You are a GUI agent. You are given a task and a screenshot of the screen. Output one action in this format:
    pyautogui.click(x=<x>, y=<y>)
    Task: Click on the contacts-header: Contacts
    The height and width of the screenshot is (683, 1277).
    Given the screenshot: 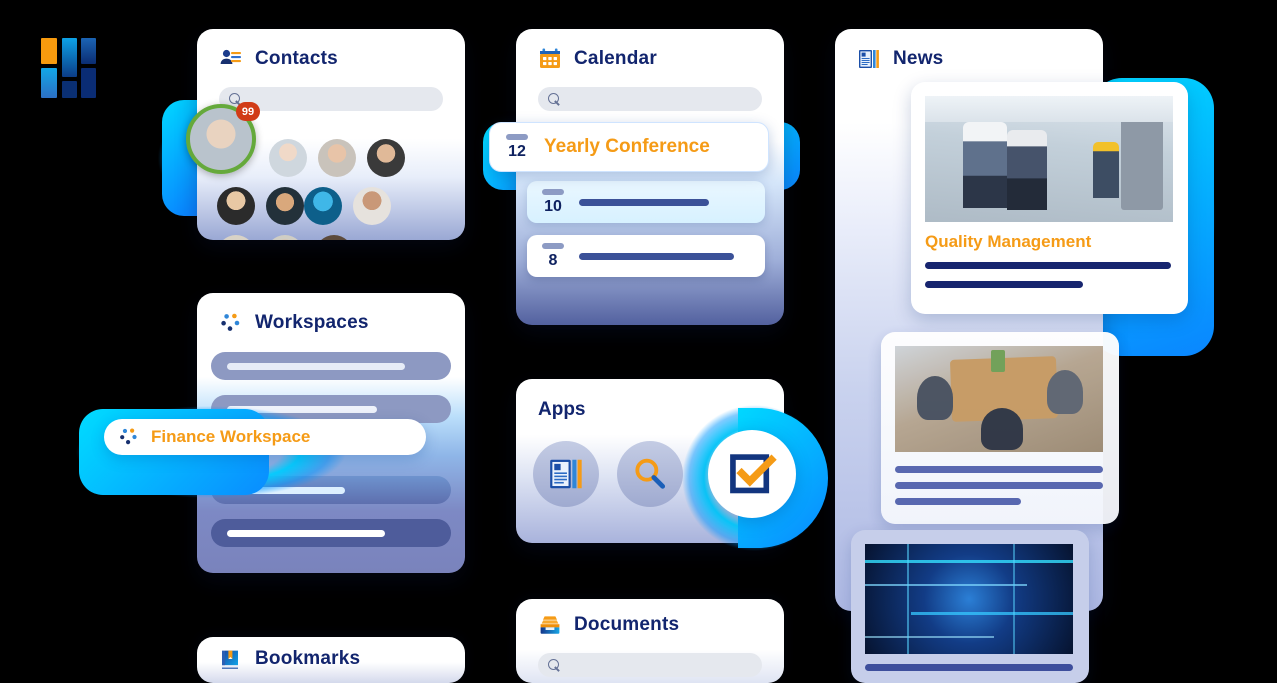 What is the action you would take?
    pyautogui.click(x=331, y=55)
    